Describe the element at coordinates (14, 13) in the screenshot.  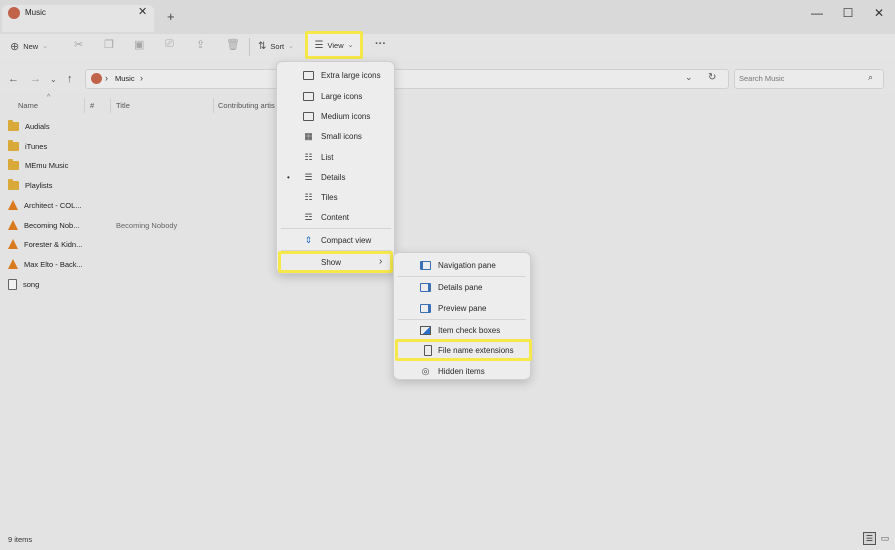
I see `music-icon` at that location.